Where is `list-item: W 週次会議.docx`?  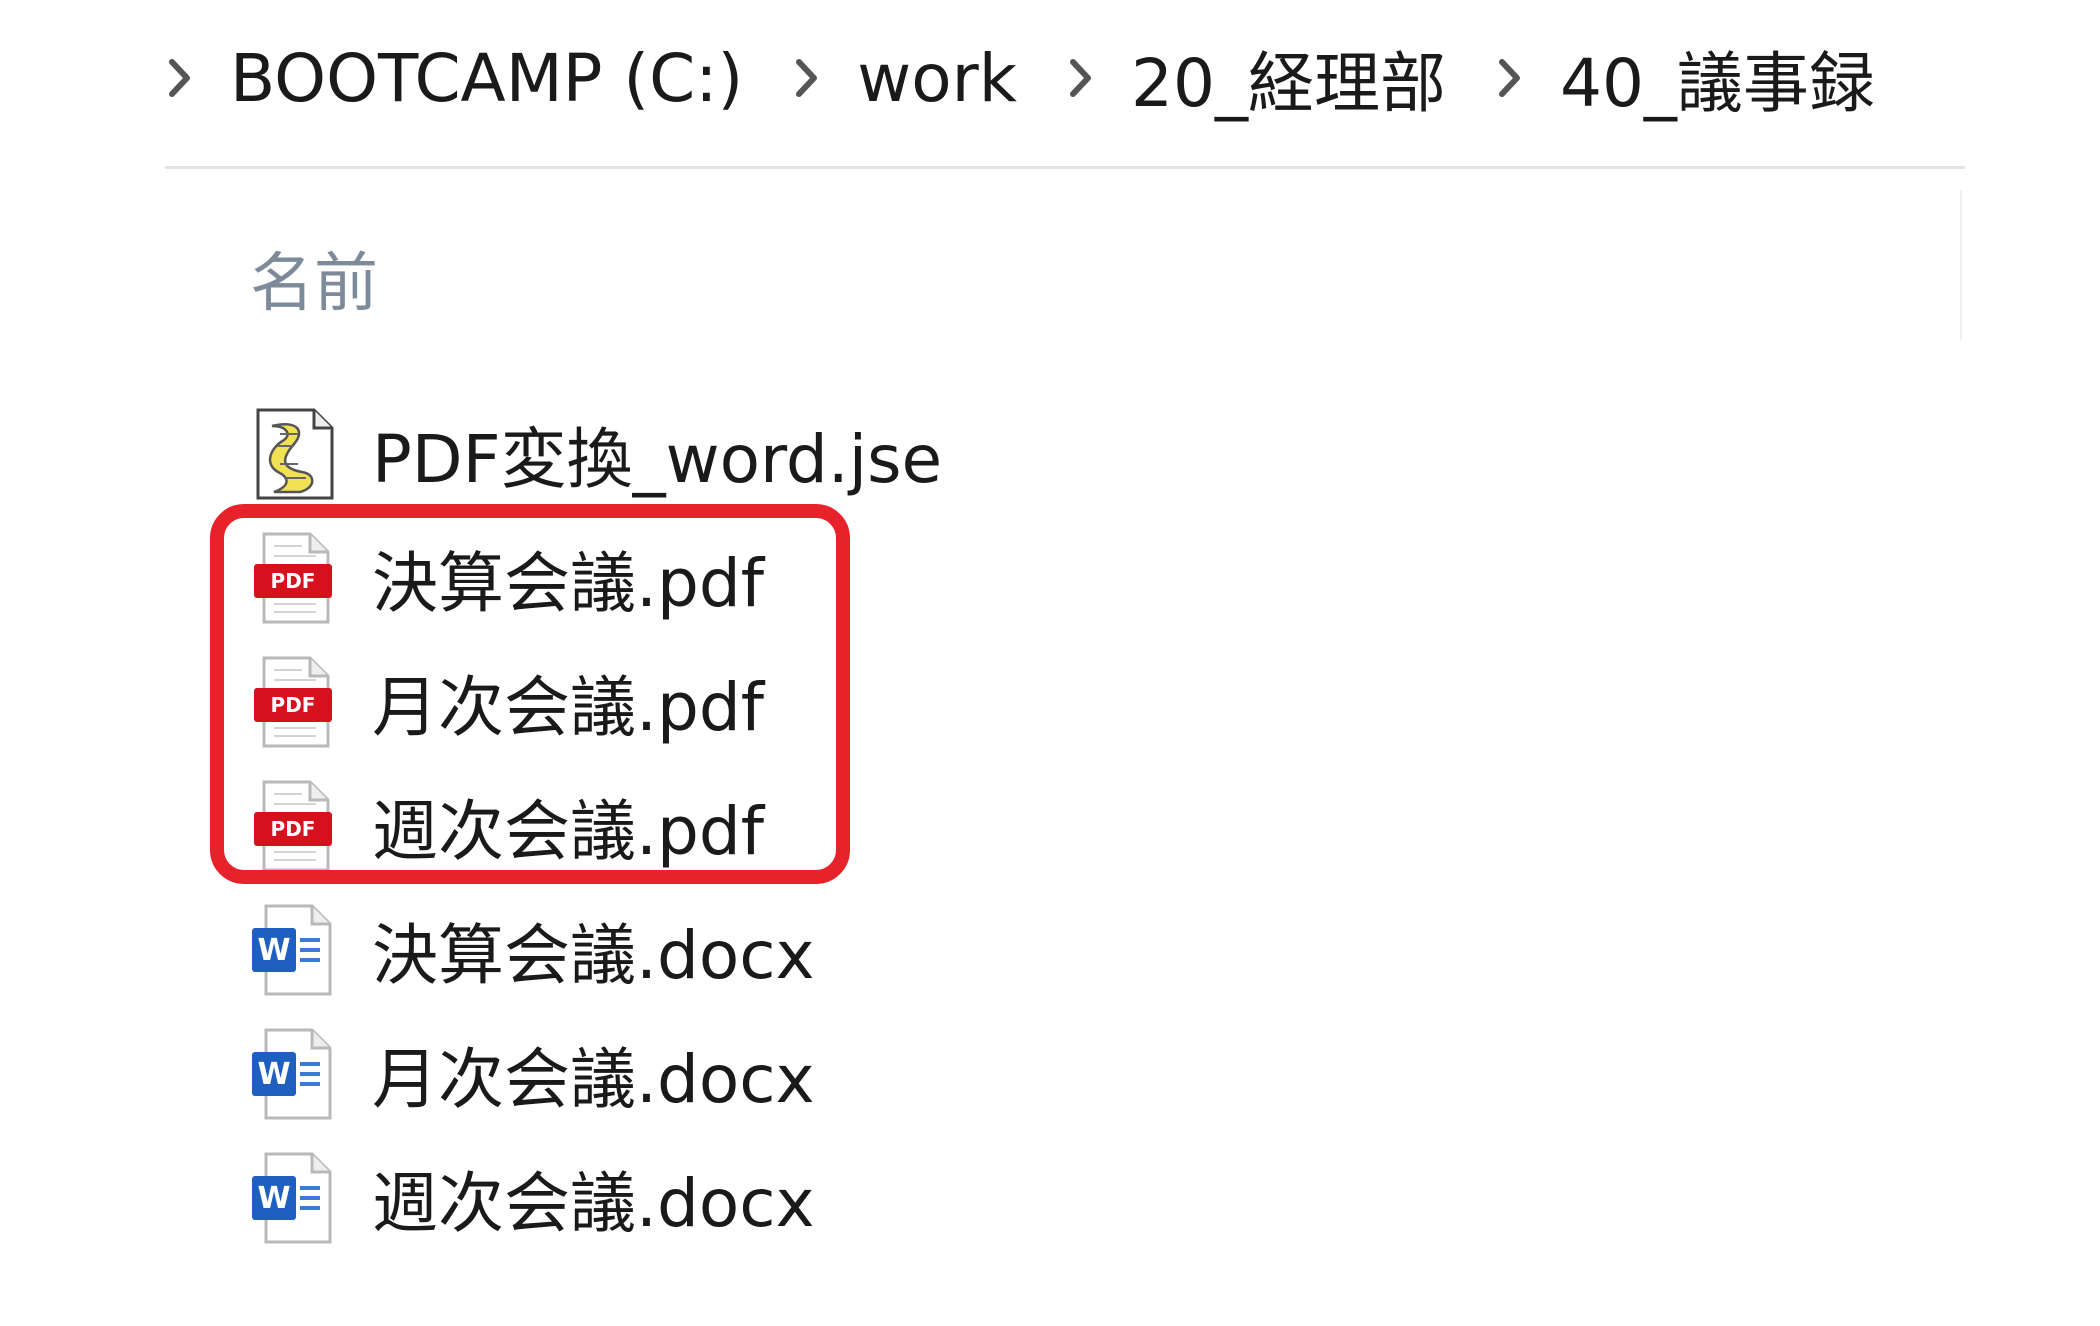
list-item: W 週次会議.docx is located at coordinates (850, 1198).